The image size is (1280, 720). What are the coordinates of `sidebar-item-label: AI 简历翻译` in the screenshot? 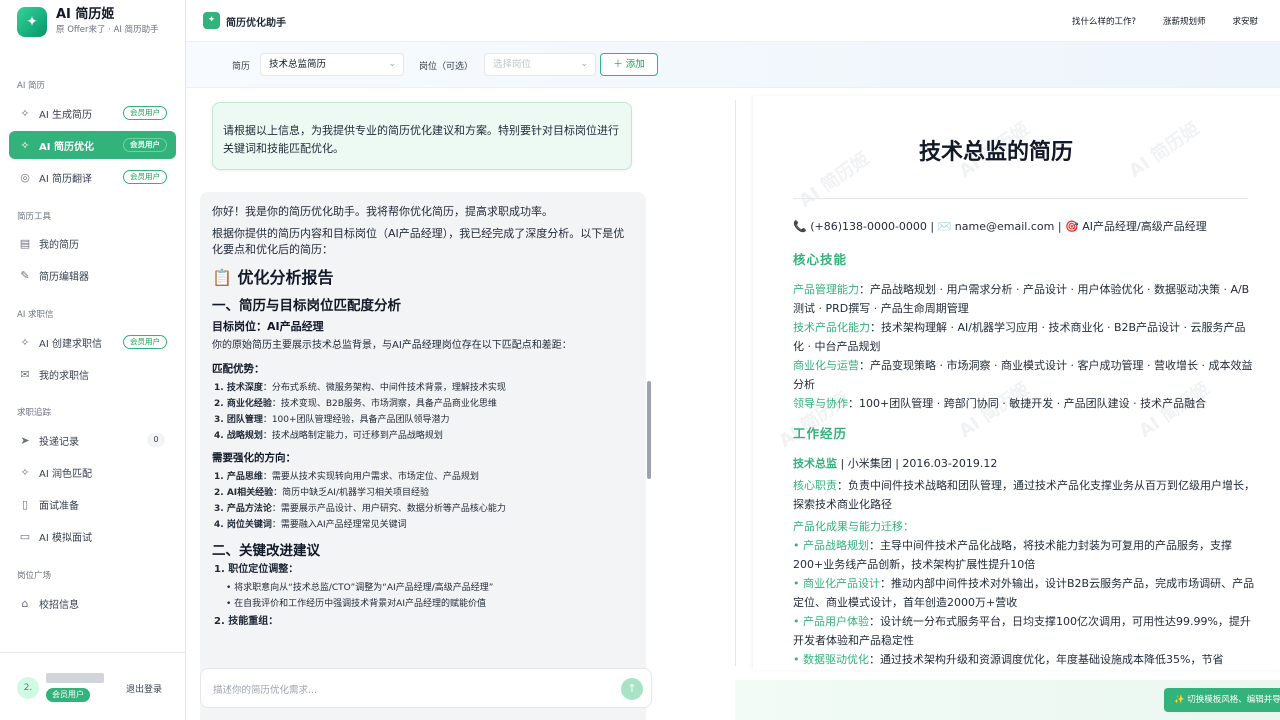 It's located at (65, 179).